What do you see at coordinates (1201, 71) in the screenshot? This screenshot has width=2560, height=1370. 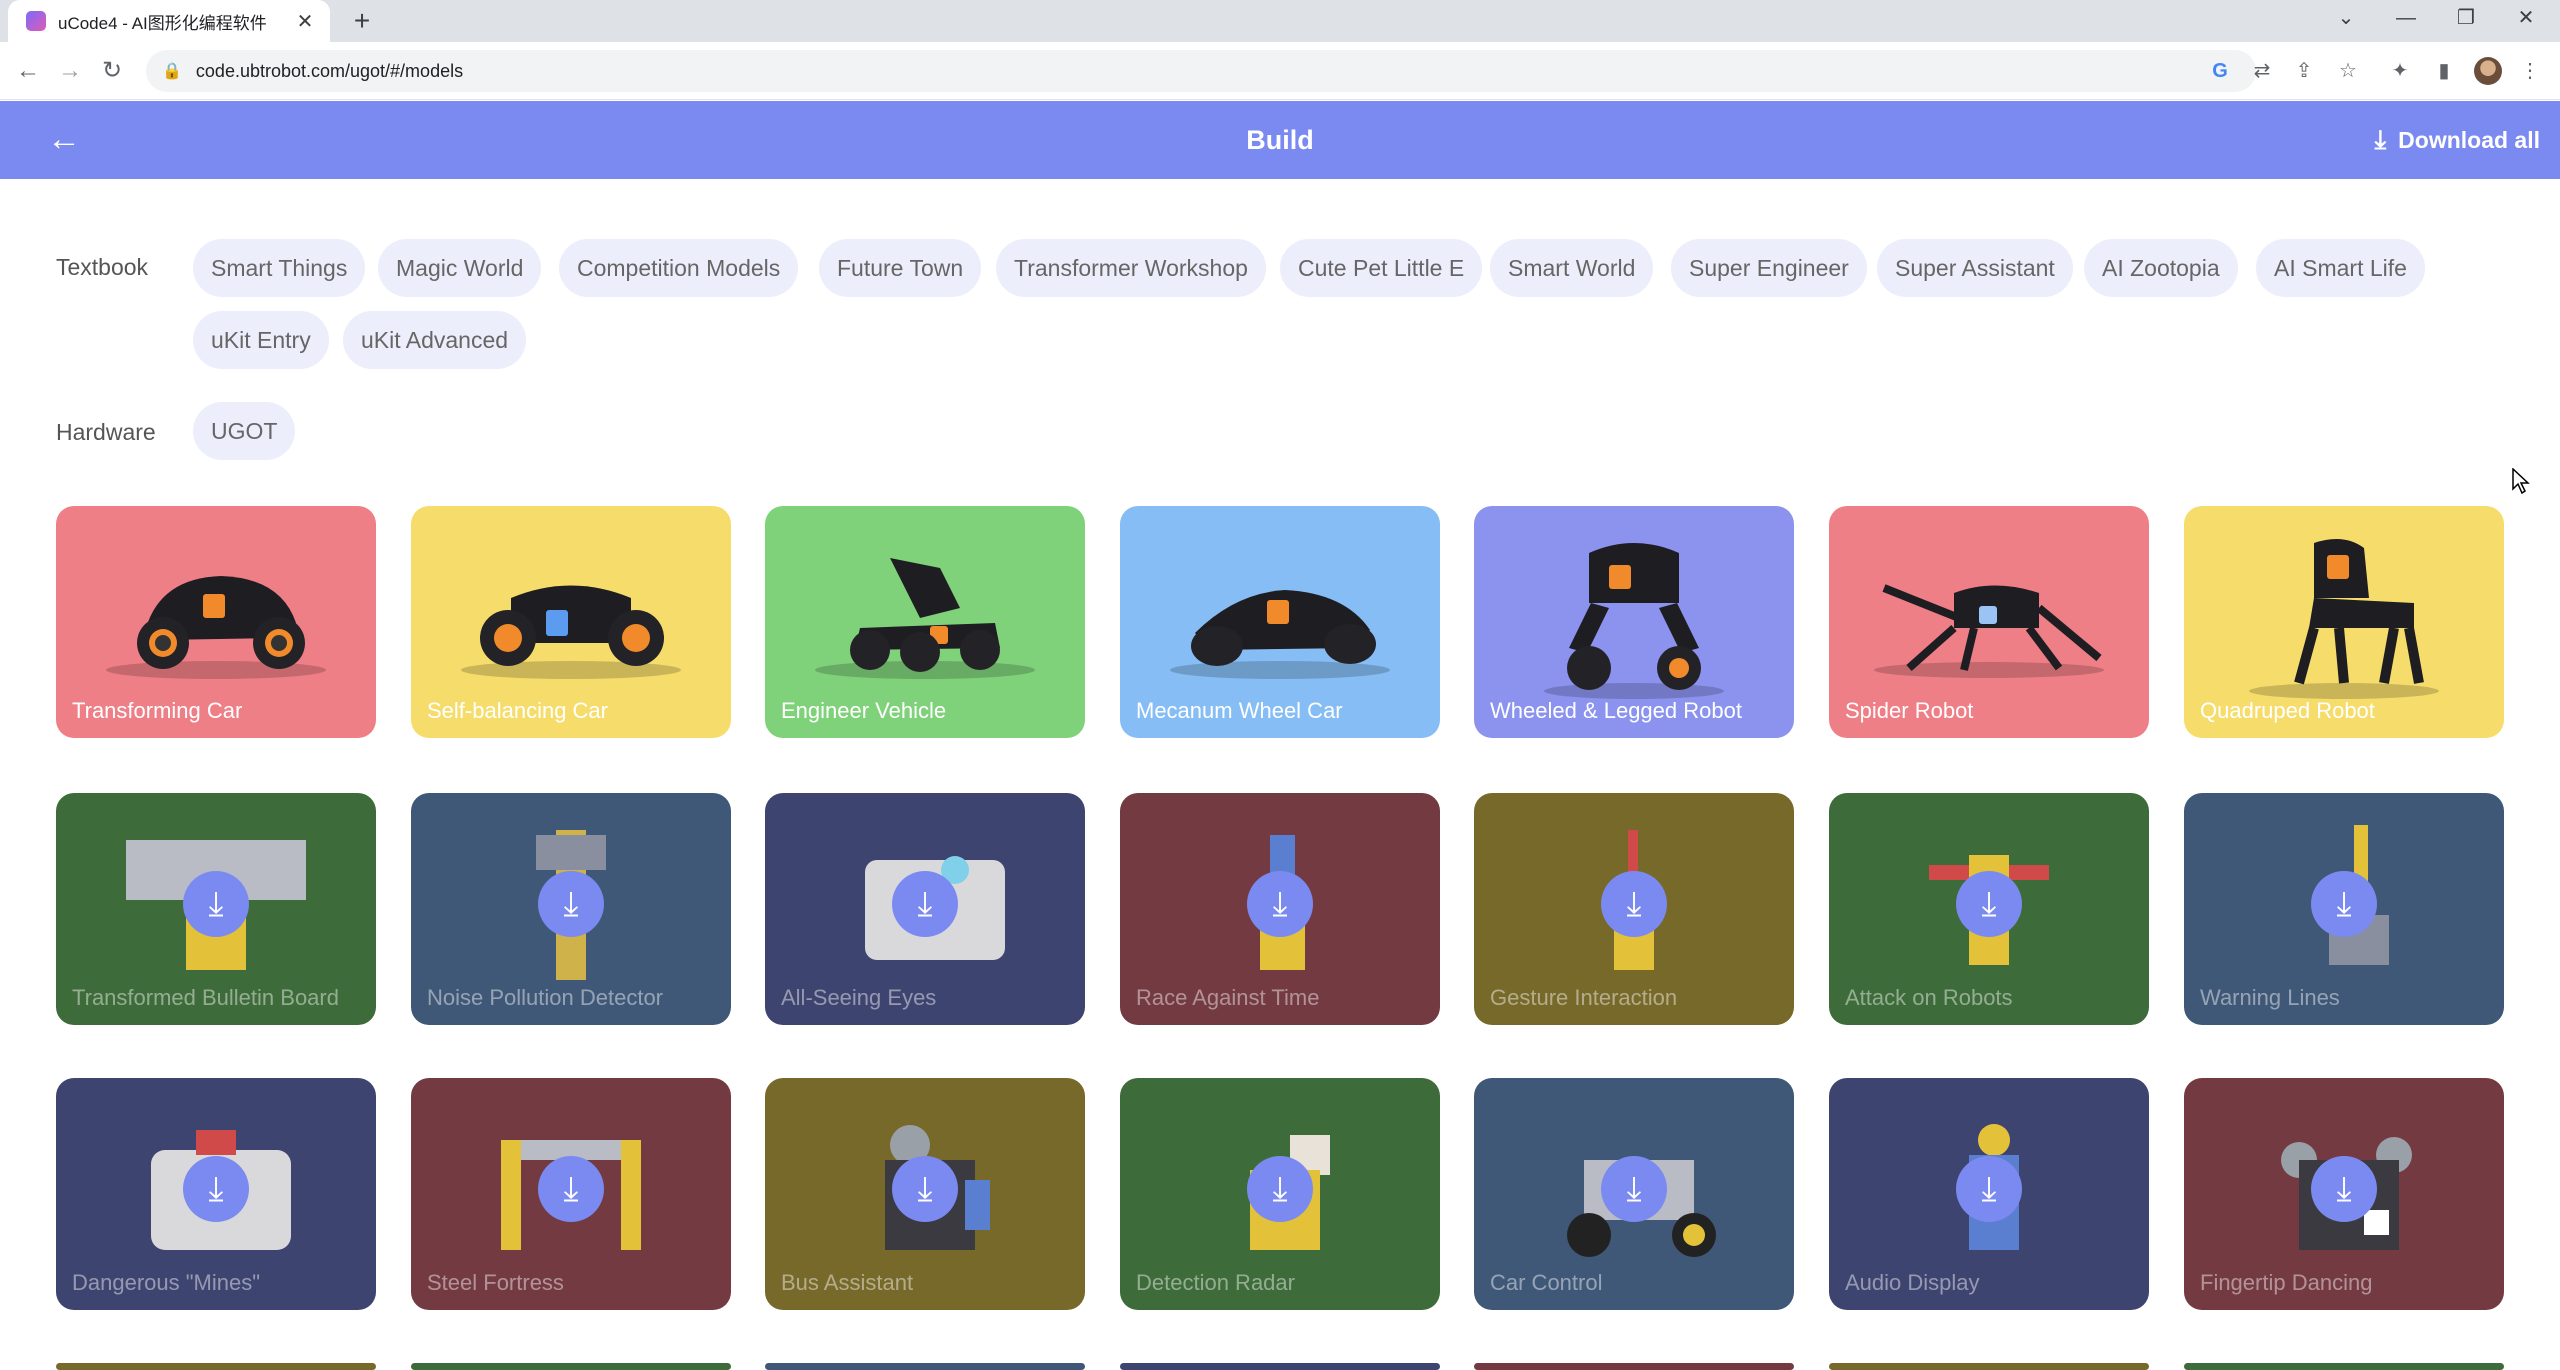 I see `address-bar: 🔒 code.ubtrobot.com/ugot/#/models` at bounding box center [1201, 71].